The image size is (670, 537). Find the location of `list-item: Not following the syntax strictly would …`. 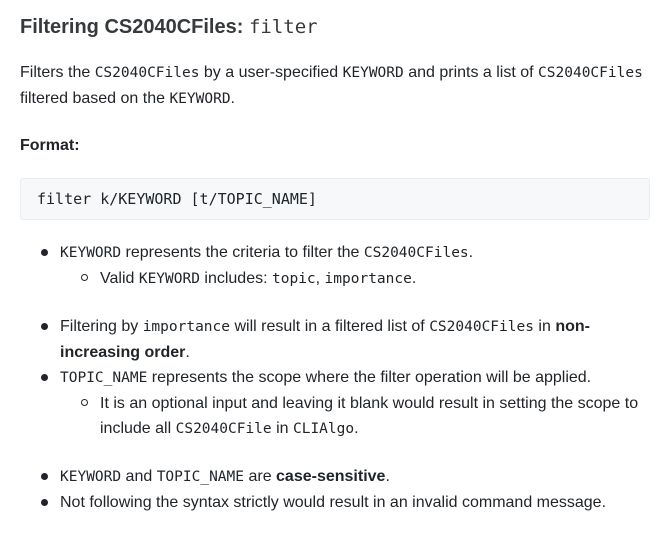

list-item: Not following the syntax strictly would … is located at coordinates (345, 502).